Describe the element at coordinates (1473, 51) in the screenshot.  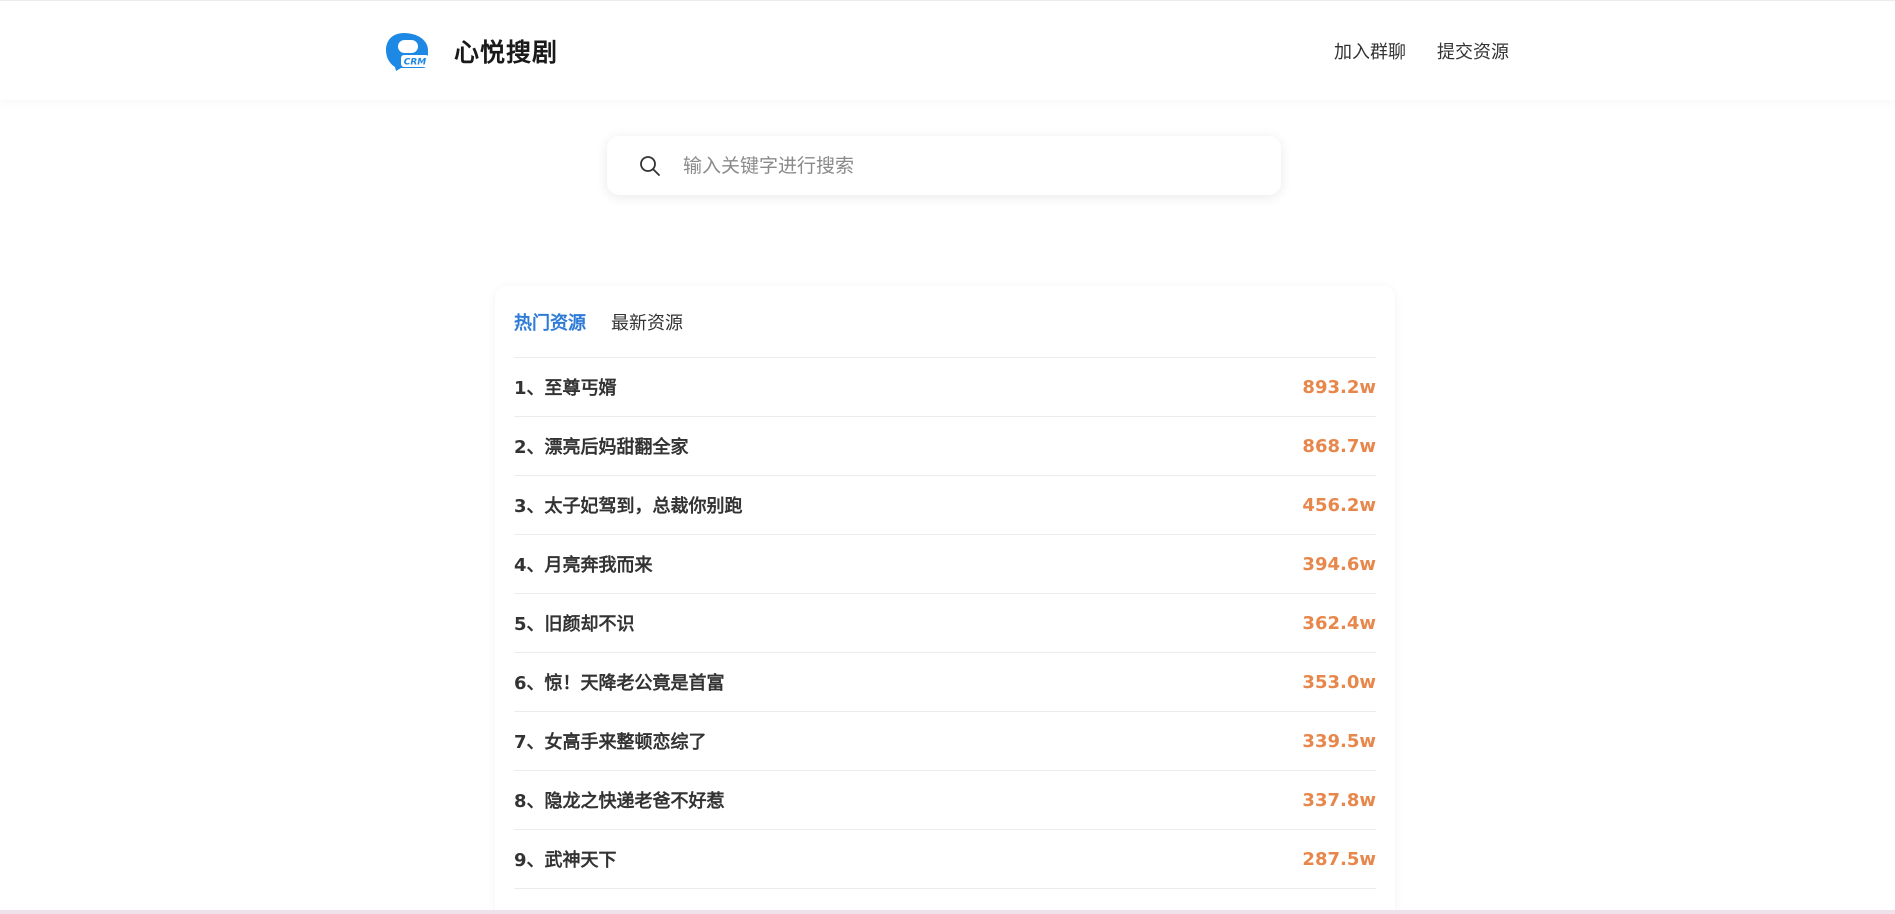
I see `submit-resource-link: 提交资源` at that location.